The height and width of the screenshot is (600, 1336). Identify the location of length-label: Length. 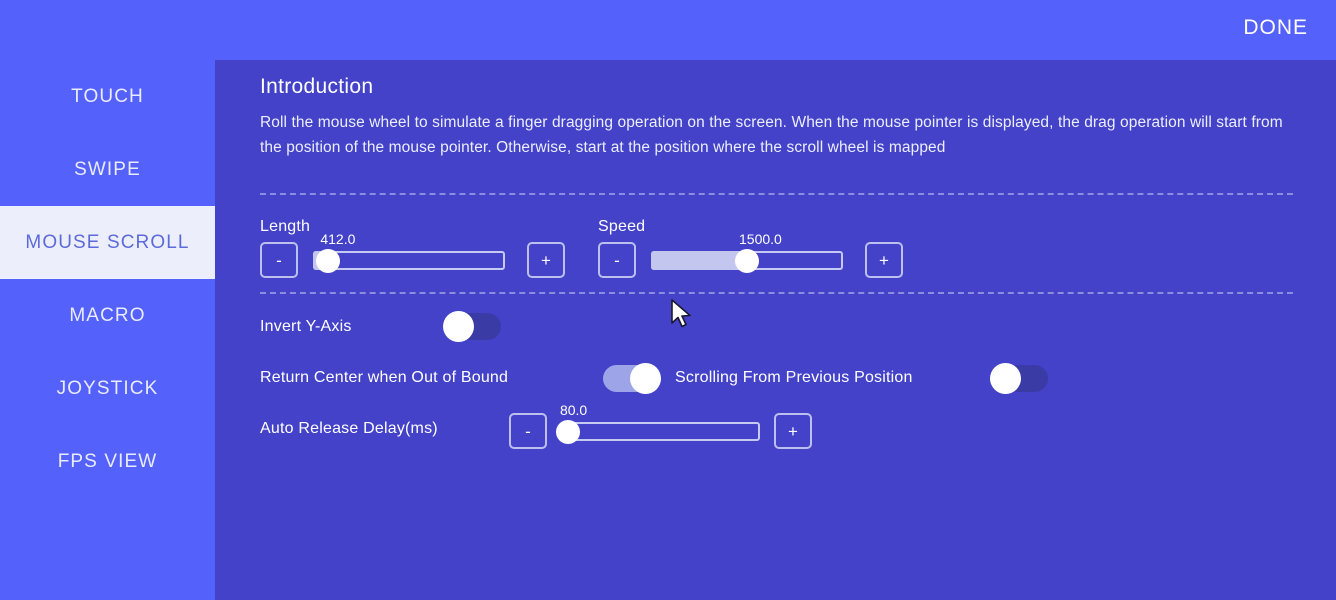
(285, 226).